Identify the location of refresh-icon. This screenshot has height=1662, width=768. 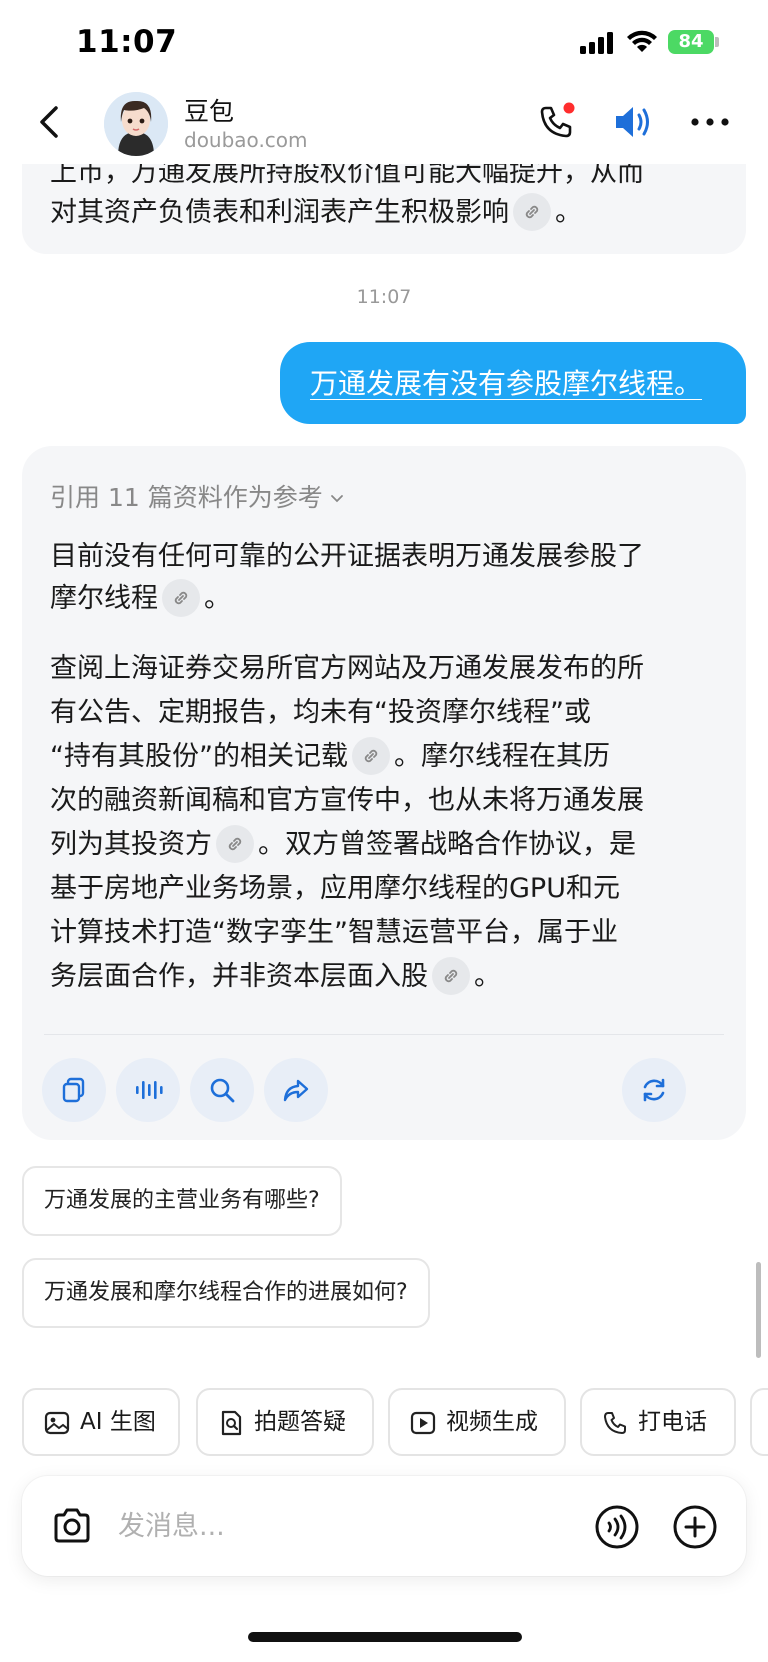
(654, 1090).